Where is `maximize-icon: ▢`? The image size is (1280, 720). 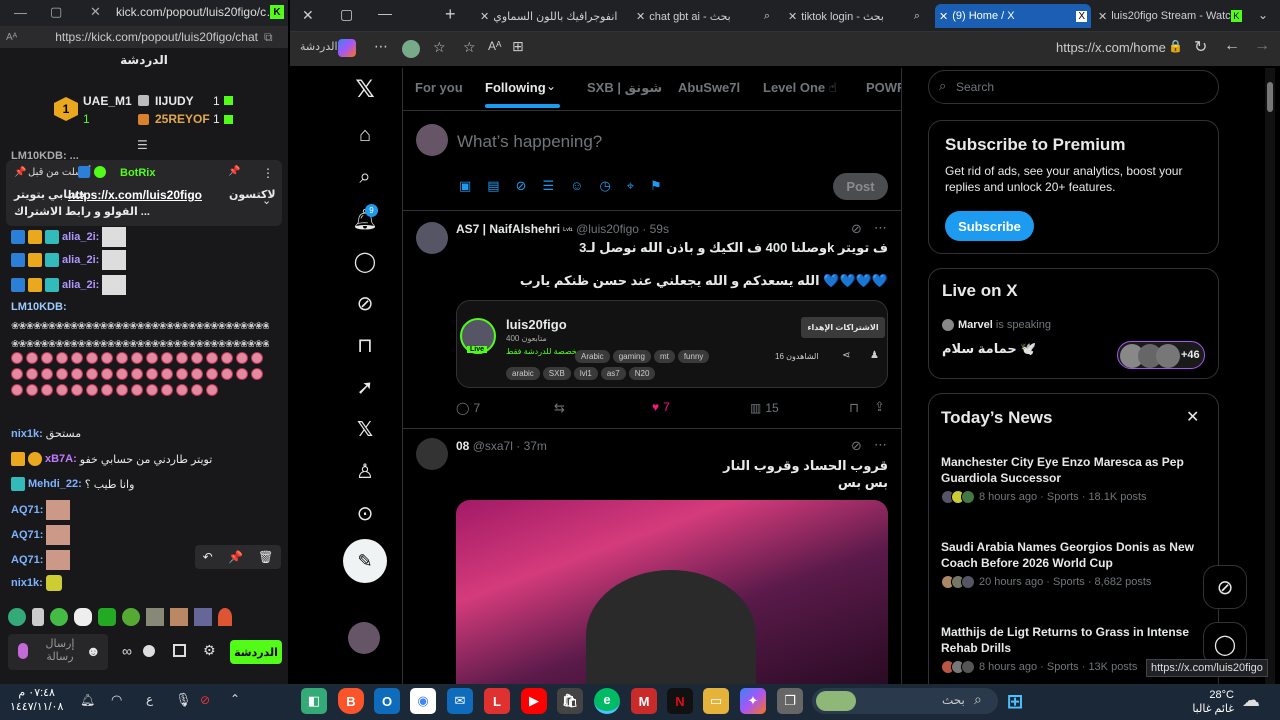 maximize-icon: ▢ is located at coordinates (56, 12).